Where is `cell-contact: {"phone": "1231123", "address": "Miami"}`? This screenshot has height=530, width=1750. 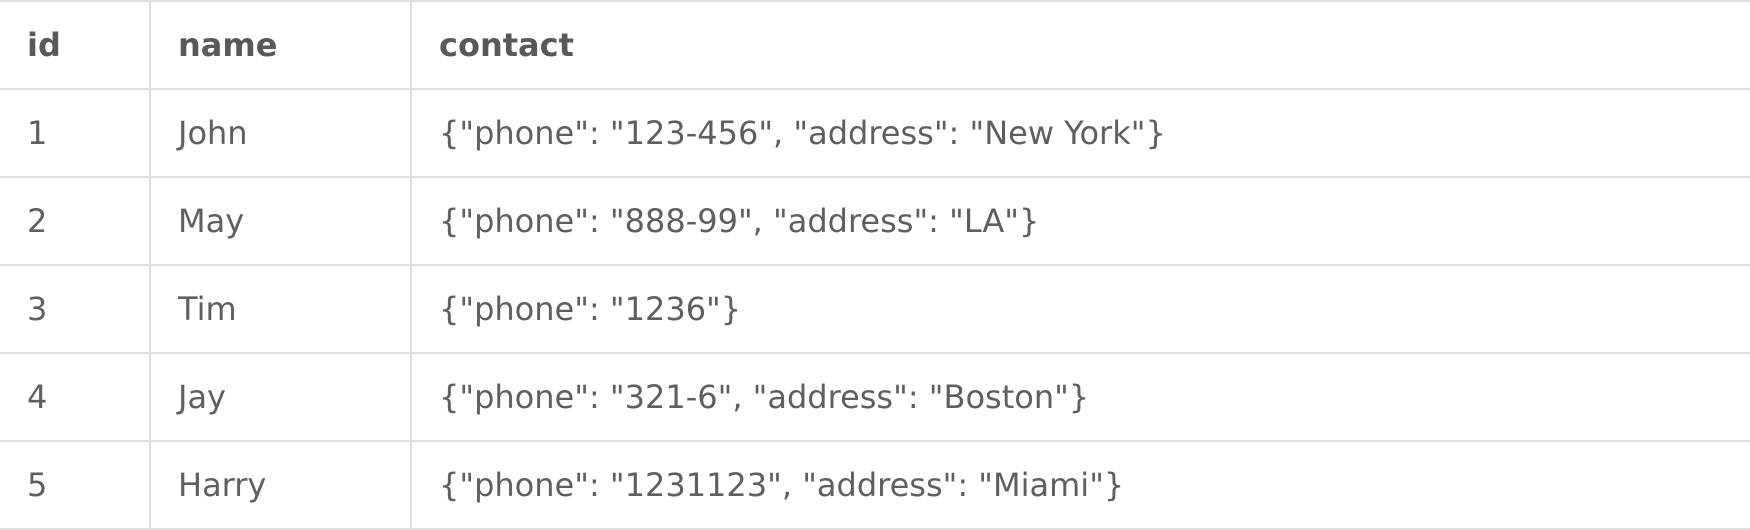 cell-contact: {"phone": "1231123", "address": "Miami"} is located at coordinates (1080, 485).